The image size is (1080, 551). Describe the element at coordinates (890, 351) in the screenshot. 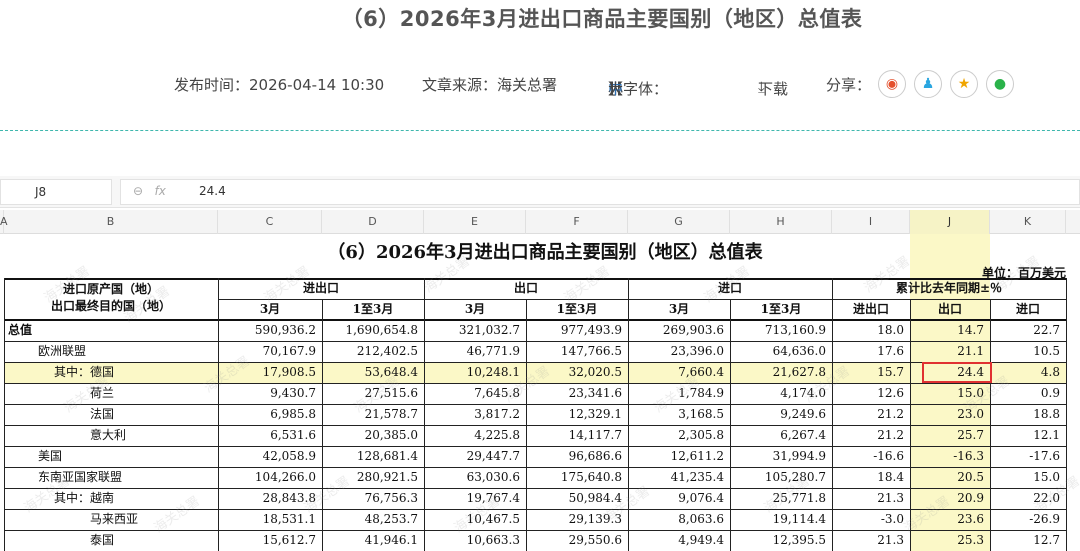

I see `table-cell: 17.6` at that location.